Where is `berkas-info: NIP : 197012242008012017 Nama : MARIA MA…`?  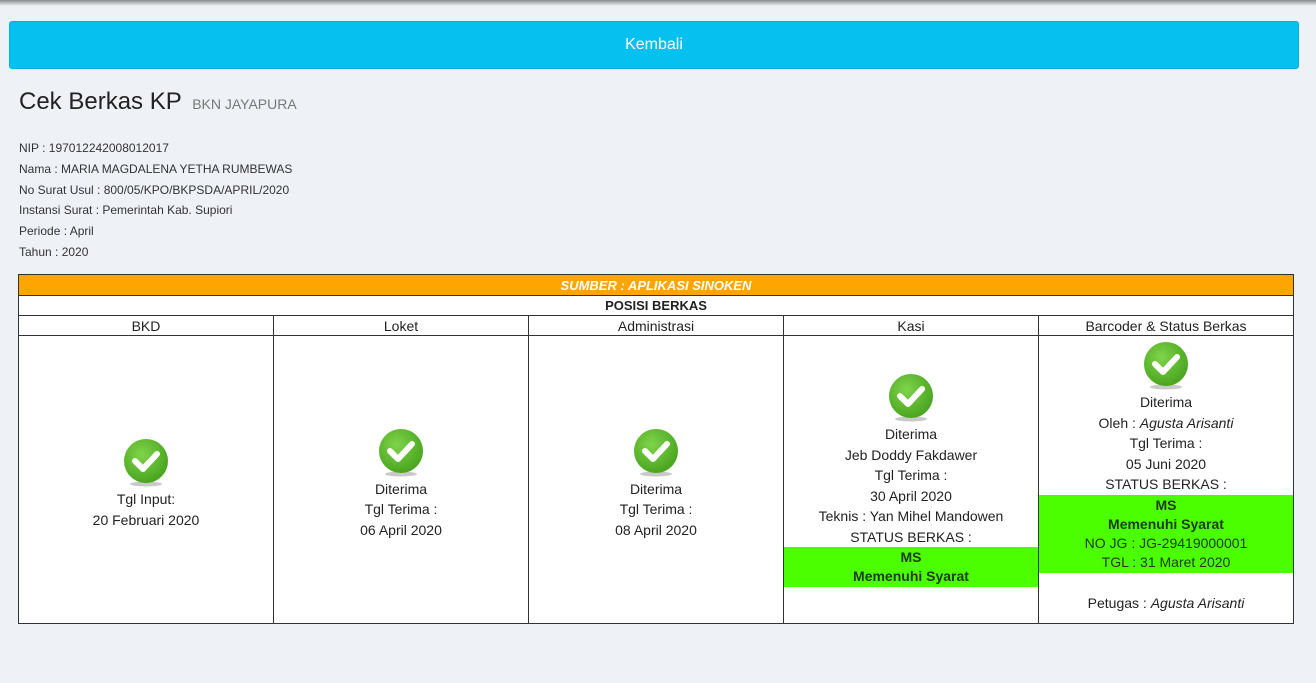
berkas-info: NIP : 197012242008012017 Nama : MARIA MA… is located at coordinates (155, 200).